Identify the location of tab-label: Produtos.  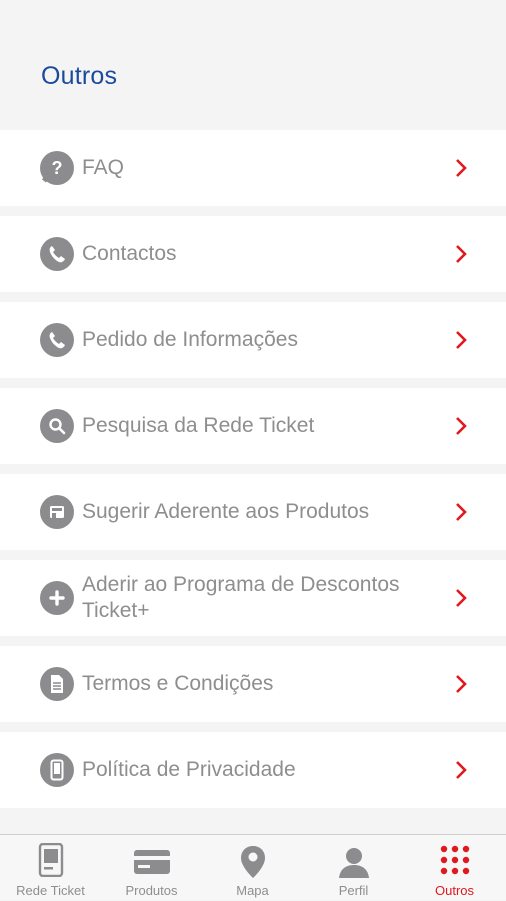
(151, 890).